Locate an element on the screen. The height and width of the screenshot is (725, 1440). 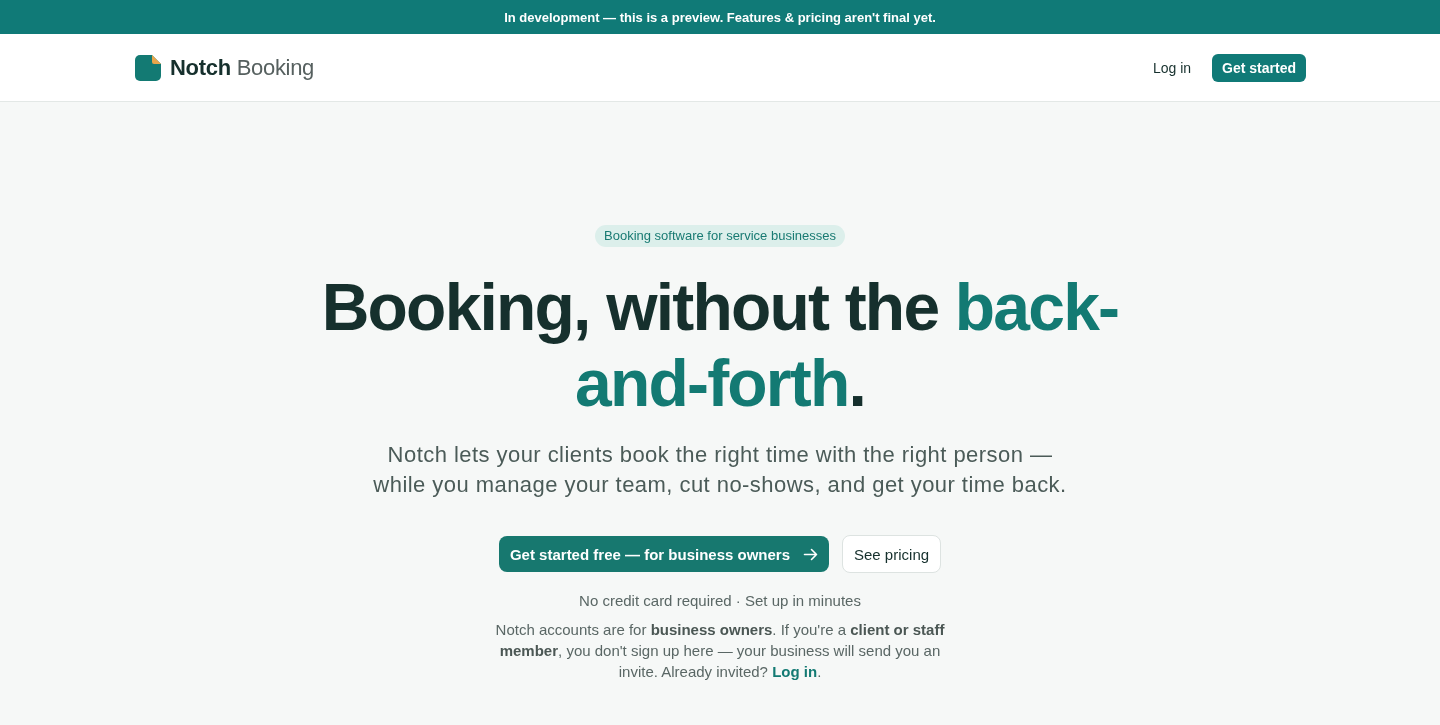
logo-icon is located at coordinates (148, 67).